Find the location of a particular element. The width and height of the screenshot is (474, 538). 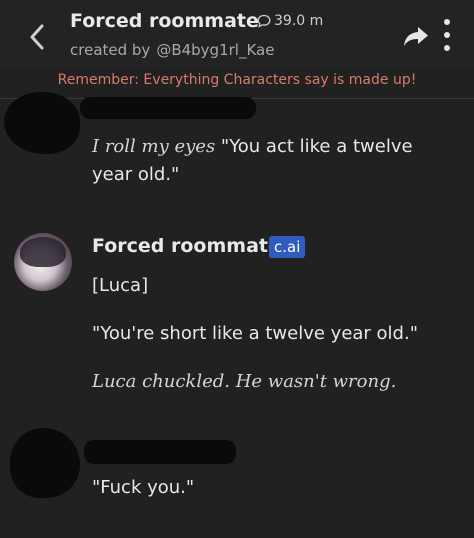

interaction-count-value: 39.0 m is located at coordinates (299, 21).